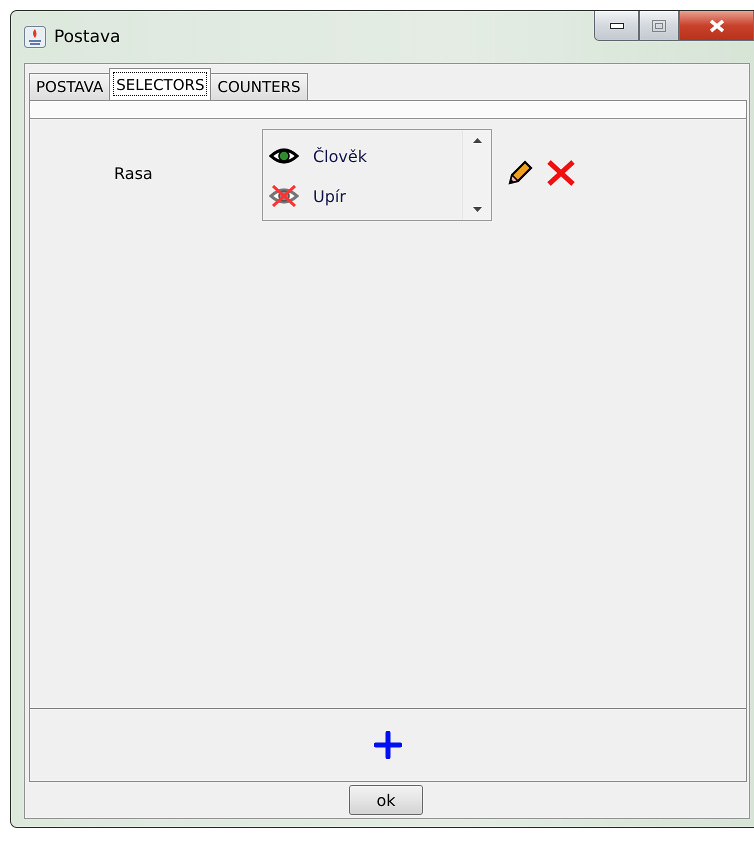  I want to click on tab: POSTAVA, so click(69, 86).